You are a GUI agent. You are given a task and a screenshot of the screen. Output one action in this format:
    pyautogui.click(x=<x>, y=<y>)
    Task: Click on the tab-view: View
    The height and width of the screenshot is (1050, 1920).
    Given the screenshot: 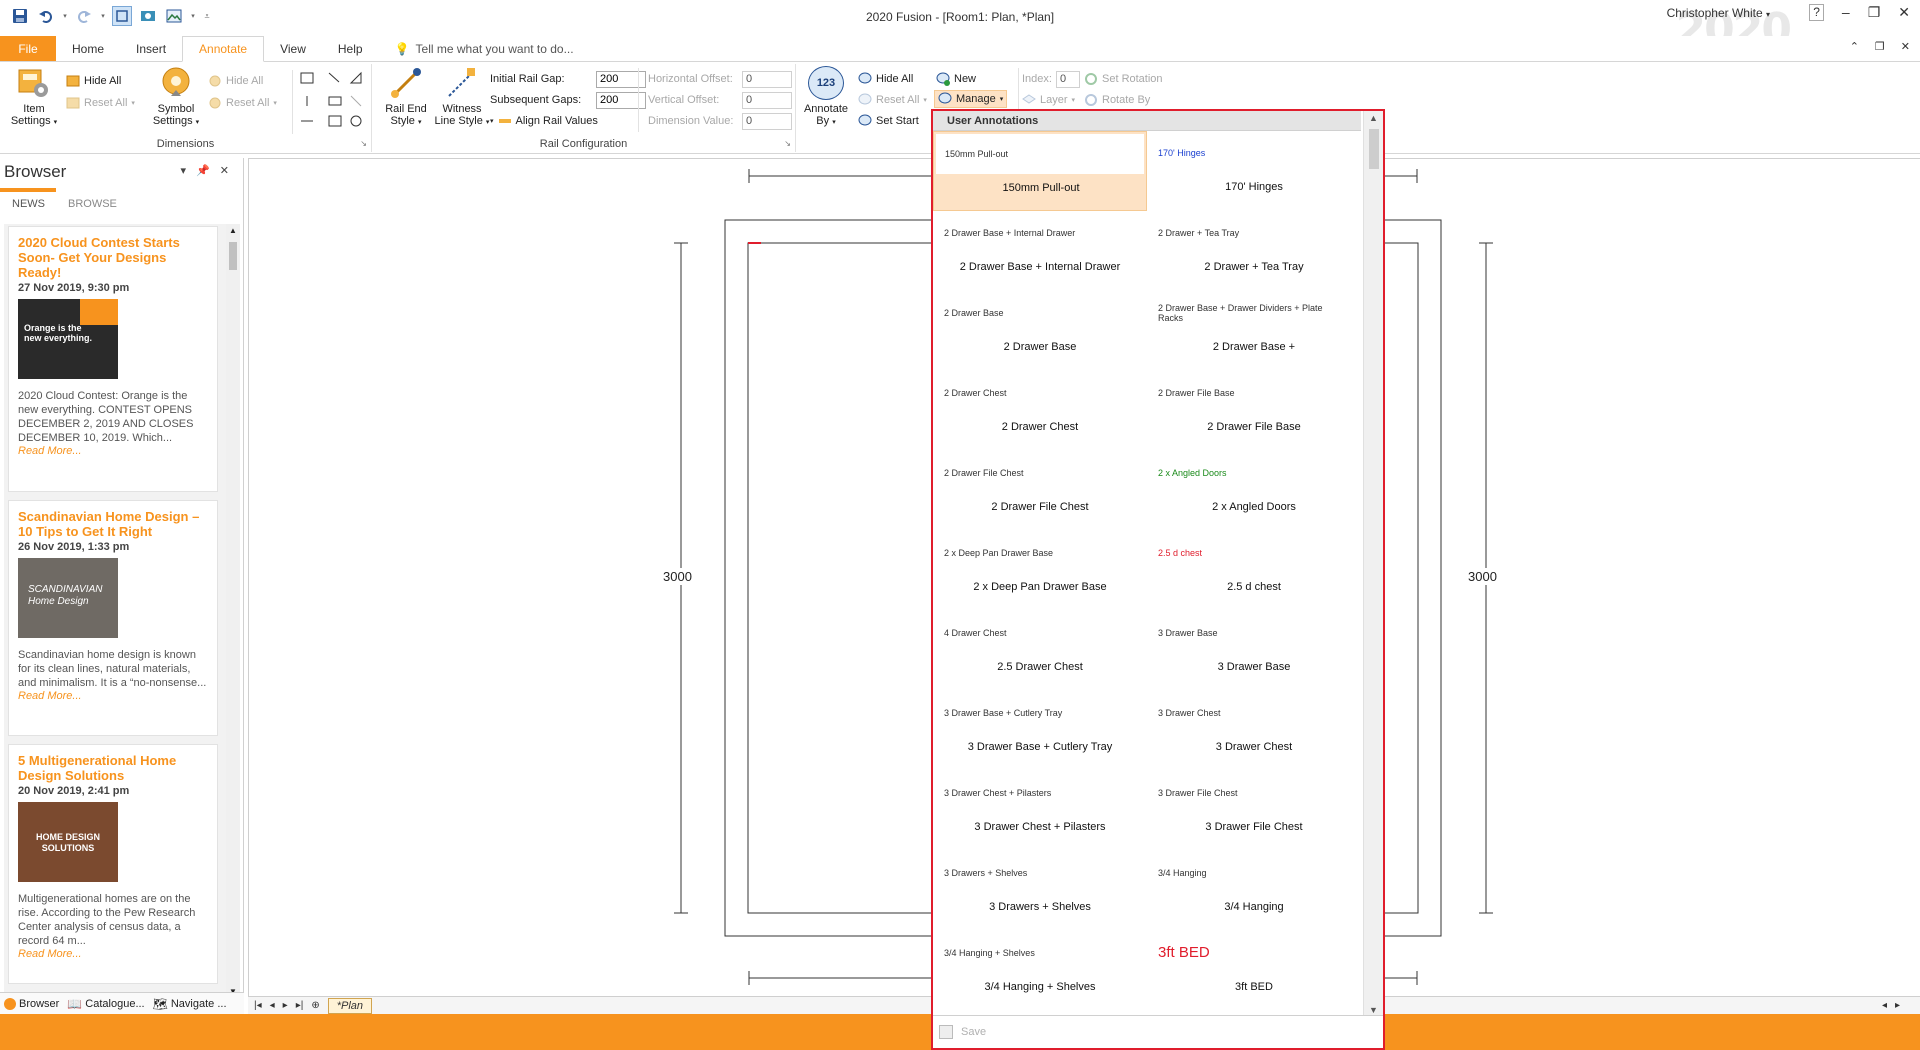 What is the action you would take?
    pyautogui.click(x=293, y=48)
    